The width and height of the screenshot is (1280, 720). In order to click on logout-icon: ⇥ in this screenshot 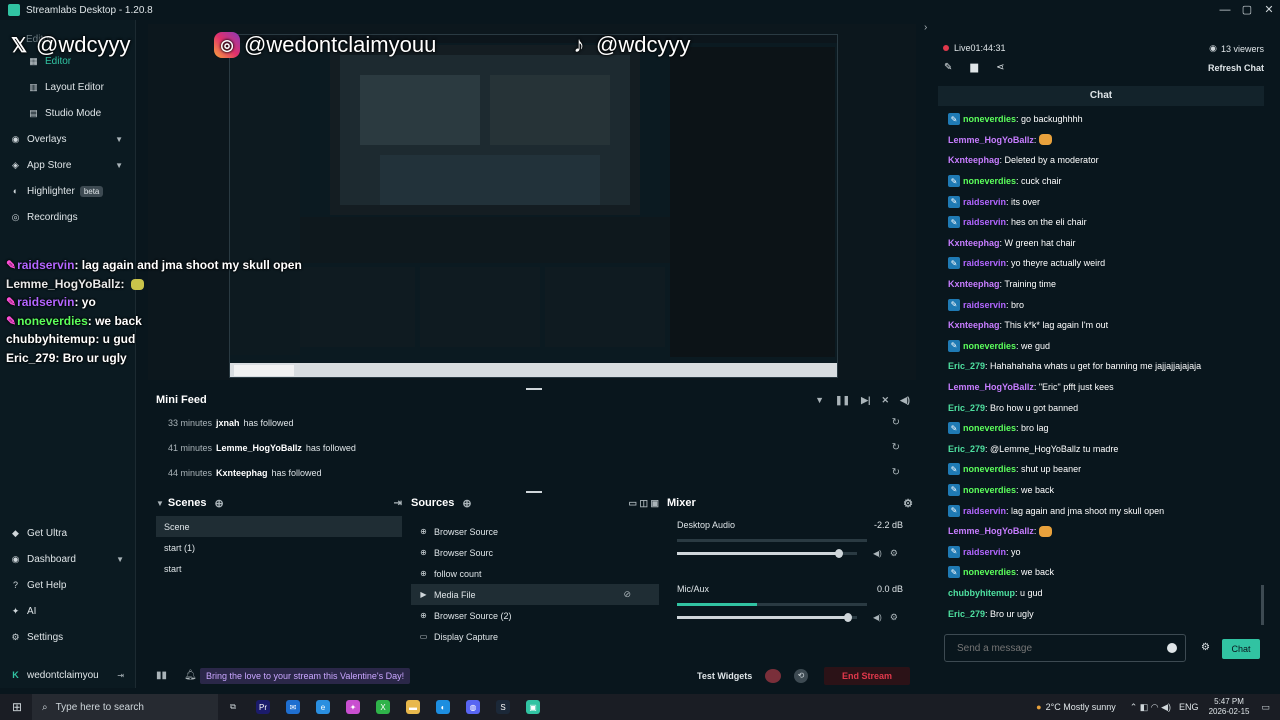, I will do `click(120, 675)`.